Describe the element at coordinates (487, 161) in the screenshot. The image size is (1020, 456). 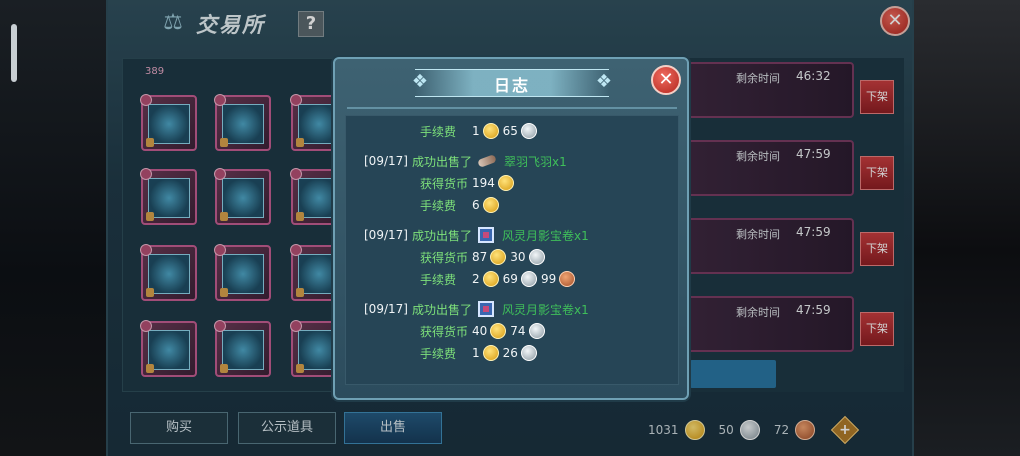
I see `feather-item-icon` at that location.